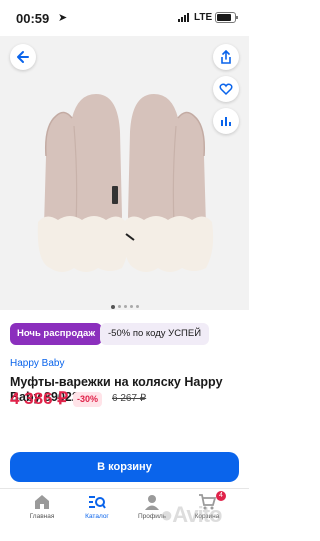 Image resolution: width=320 pixels, height=541 pixels. I want to click on tab-home-label: Главная, so click(42, 516).